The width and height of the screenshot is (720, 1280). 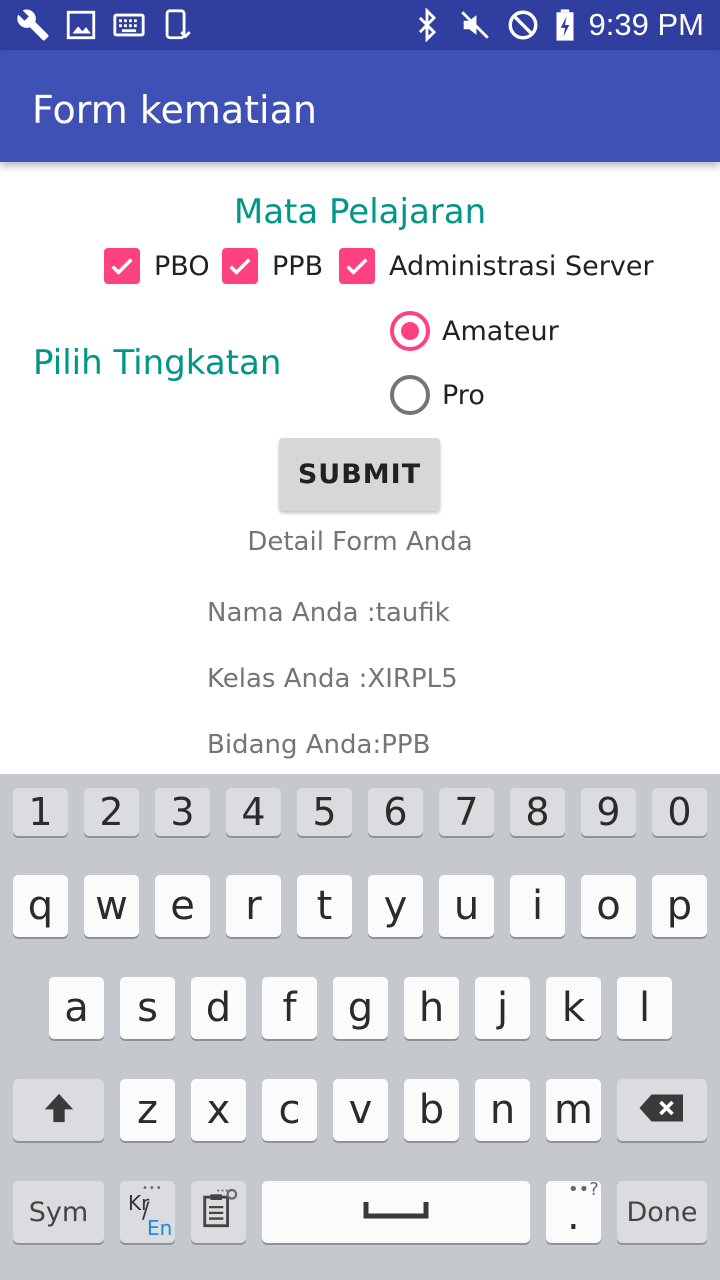 What do you see at coordinates (466, 906) in the screenshot?
I see `key-u: u` at bounding box center [466, 906].